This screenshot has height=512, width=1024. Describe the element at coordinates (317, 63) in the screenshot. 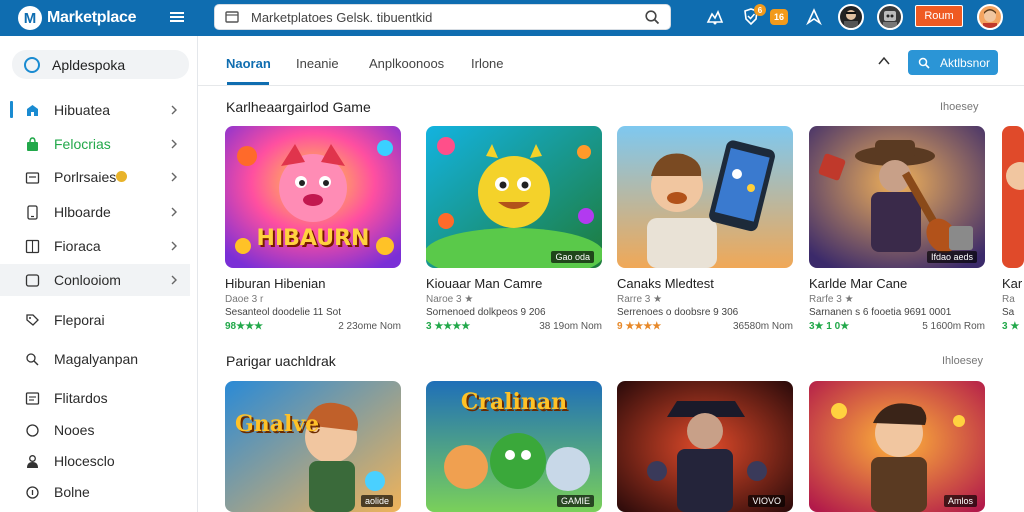

I see `tab-2: Ineanie` at that location.